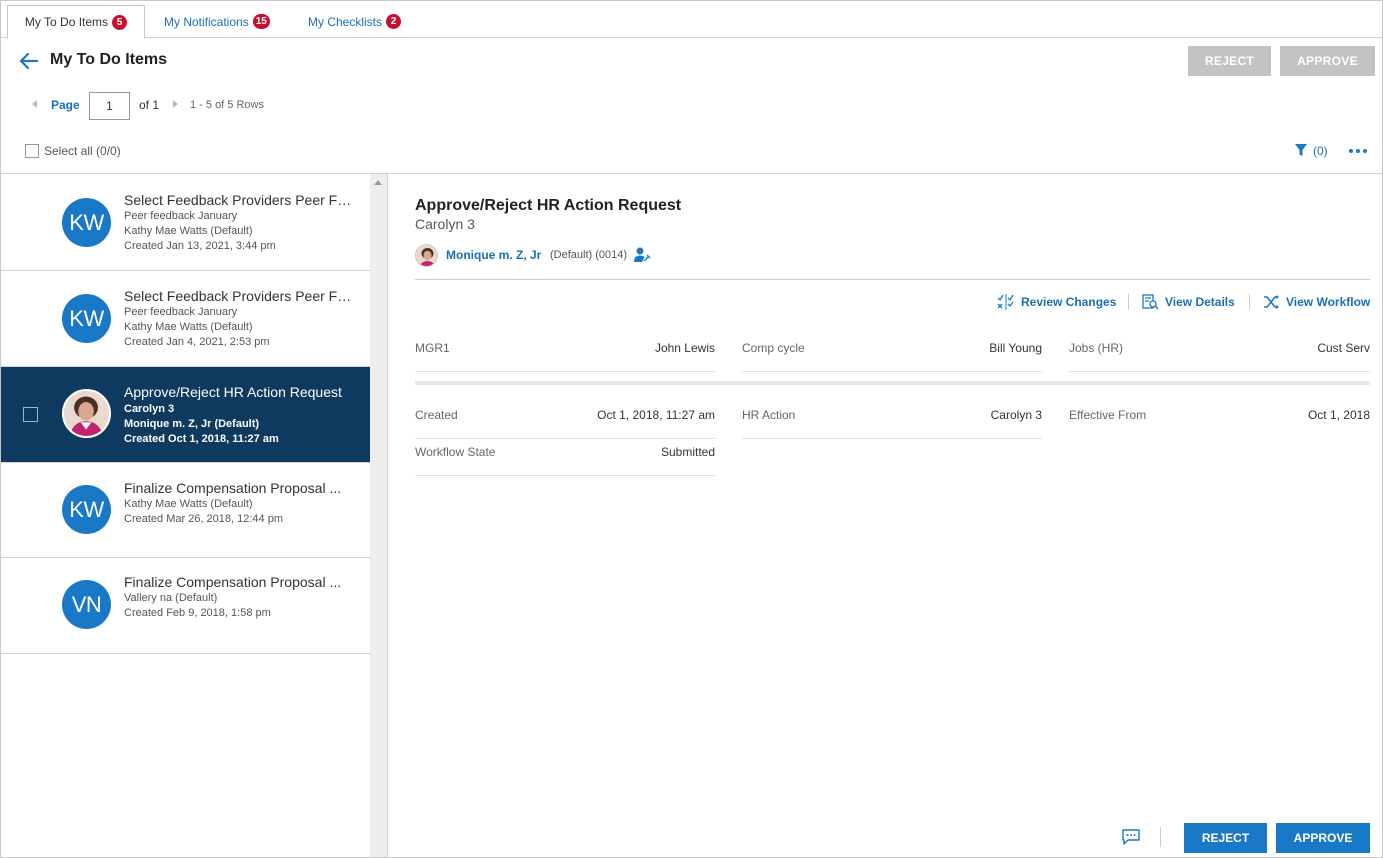 Image resolution: width=1383 pixels, height=858 pixels. I want to click on item-created: Created Jan 13, 2021, 3:44 pm, so click(200, 246).